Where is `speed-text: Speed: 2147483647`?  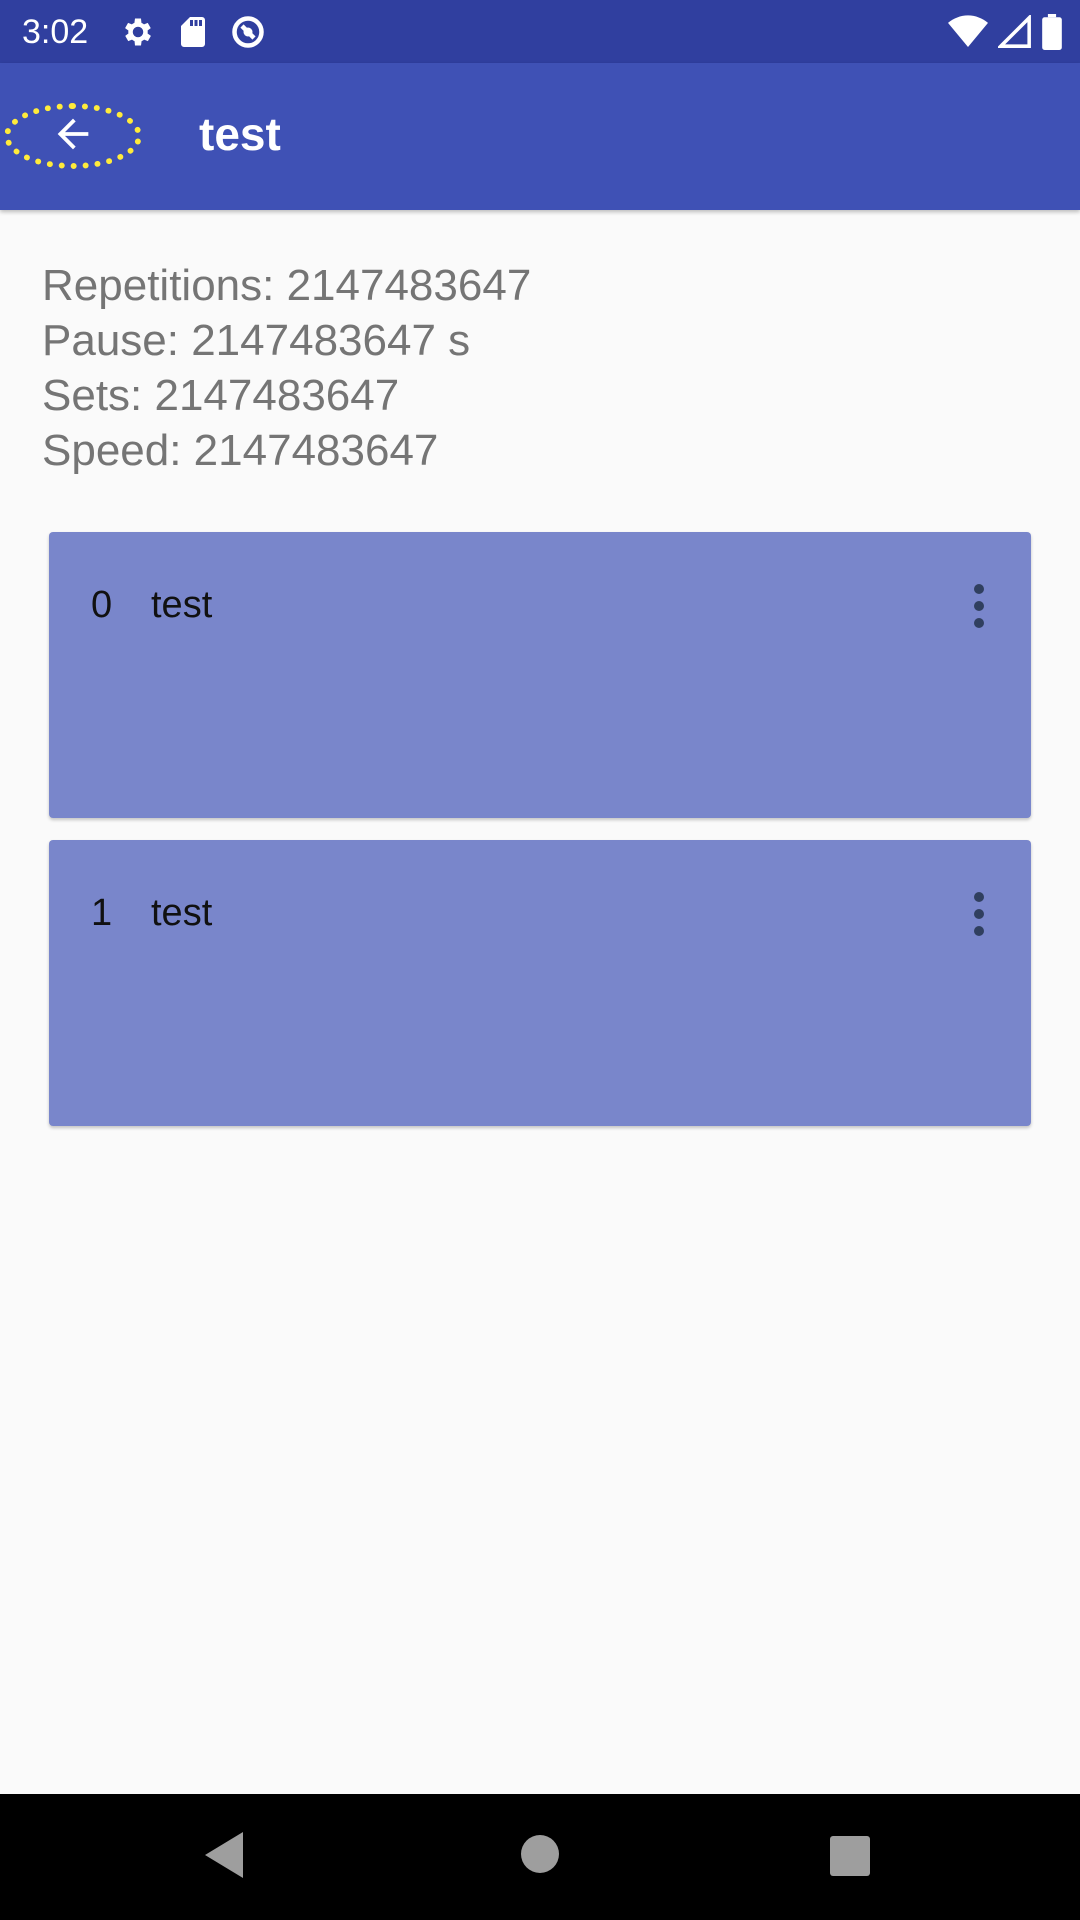
speed-text: Speed: 2147483647 is located at coordinates (240, 450).